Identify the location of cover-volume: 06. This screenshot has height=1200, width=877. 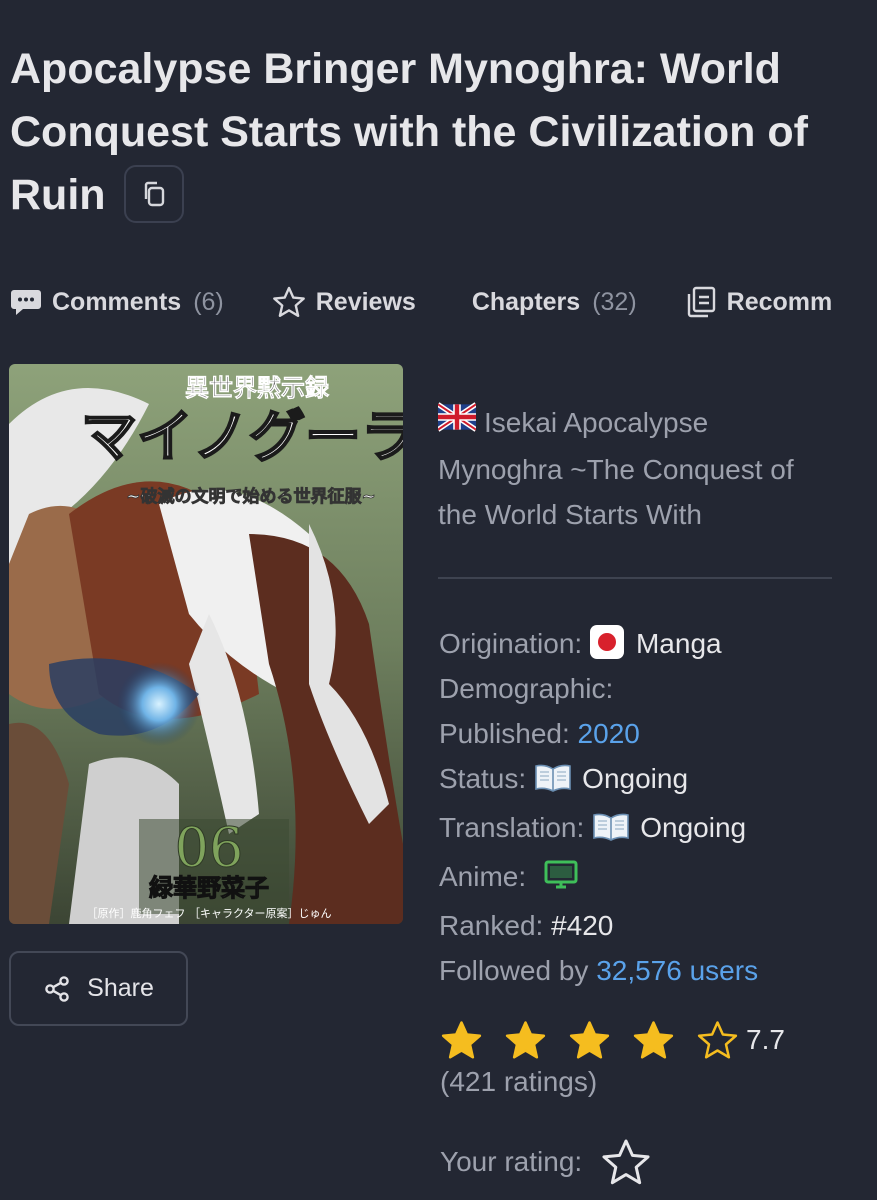
(209, 847).